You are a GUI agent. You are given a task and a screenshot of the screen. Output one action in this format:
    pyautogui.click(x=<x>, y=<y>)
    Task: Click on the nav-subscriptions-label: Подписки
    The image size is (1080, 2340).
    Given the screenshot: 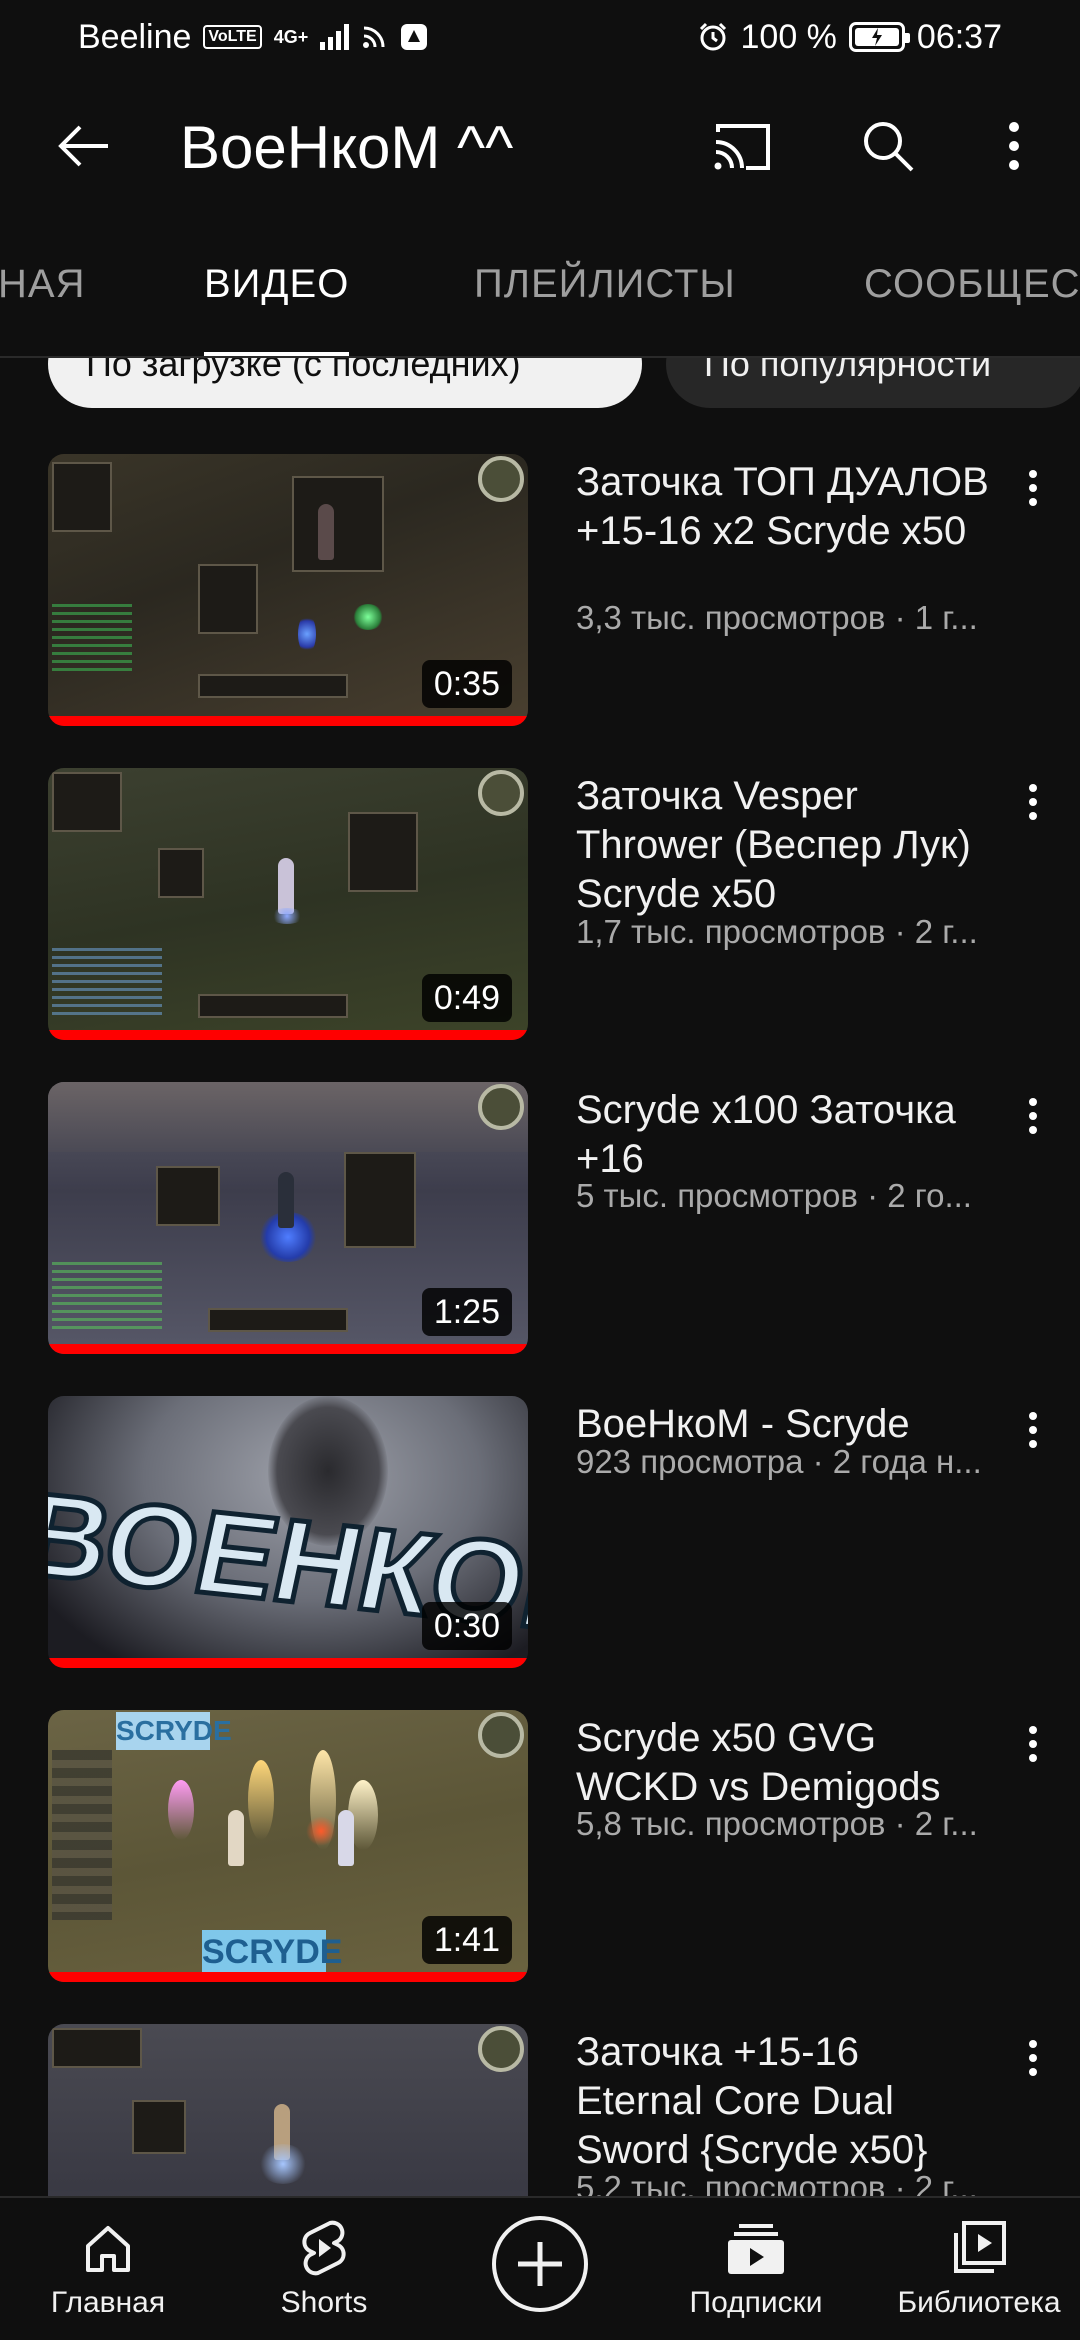 What is the action you would take?
    pyautogui.click(x=756, y=2302)
    